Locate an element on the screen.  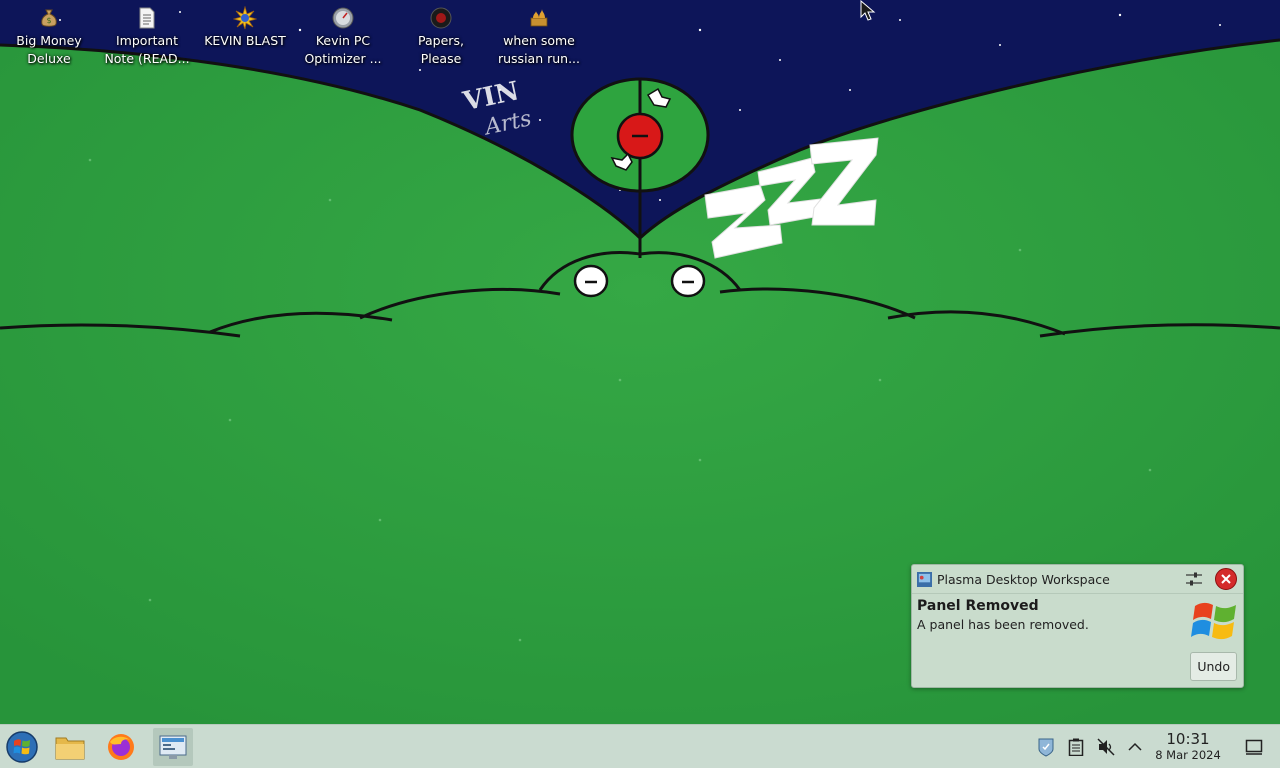
clipboard-icon is located at coordinates (1076, 747).